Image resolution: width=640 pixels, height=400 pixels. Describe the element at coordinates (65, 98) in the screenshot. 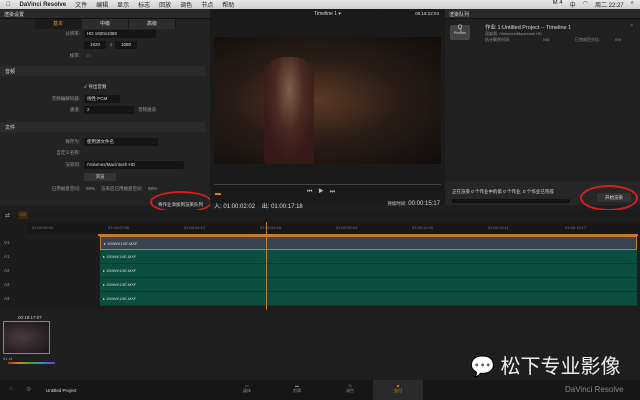

I see `audio-codec-label: 音频编解码器:` at that location.